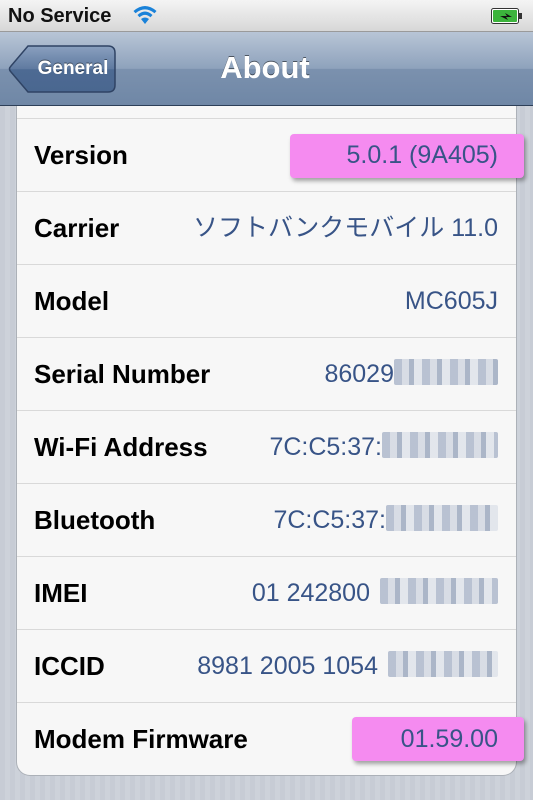 Image resolution: width=533 pixels, height=800 pixels. What do you see at coordinates (310, 593) in the screenshot?
I see `imei-value: 01 242800` at bounding box center [310, 593].